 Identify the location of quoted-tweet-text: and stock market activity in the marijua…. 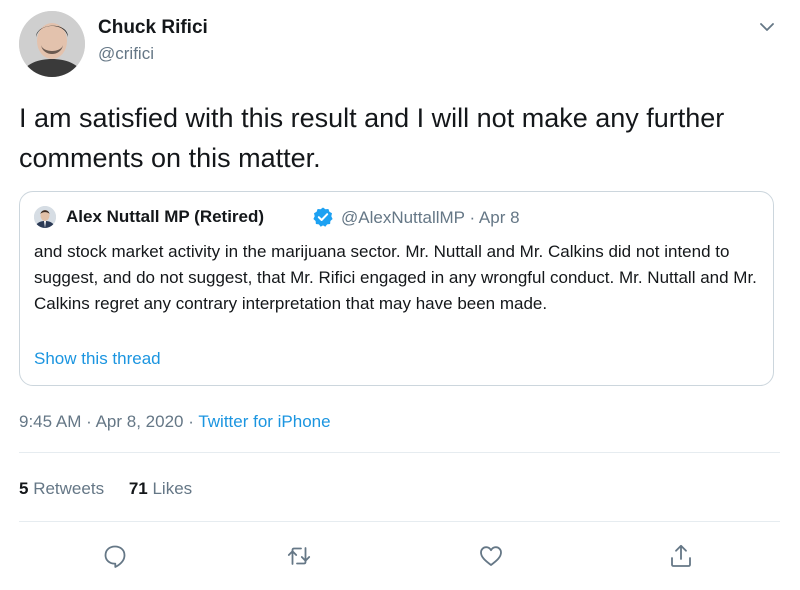
(395, 277).